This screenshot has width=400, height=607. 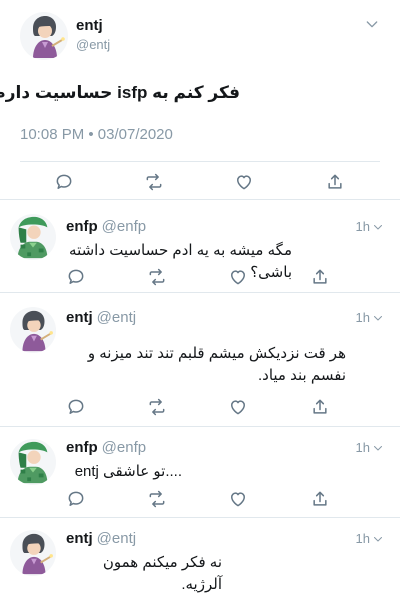 What do you see at coordinates (200, 472) in the screenshot?
I see `reply-tweet: enfp @enfp 1h ....تو عاشقی entj` at bounding box center [200, 472].